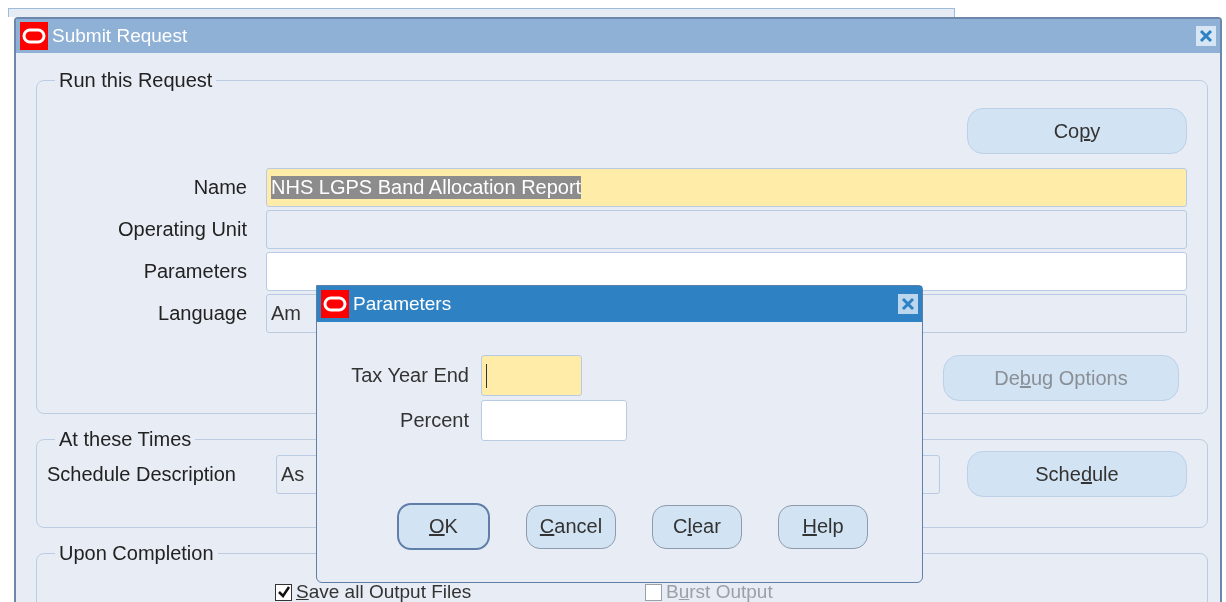  I want to click on window-title: Submit Request, so click(120, 36).